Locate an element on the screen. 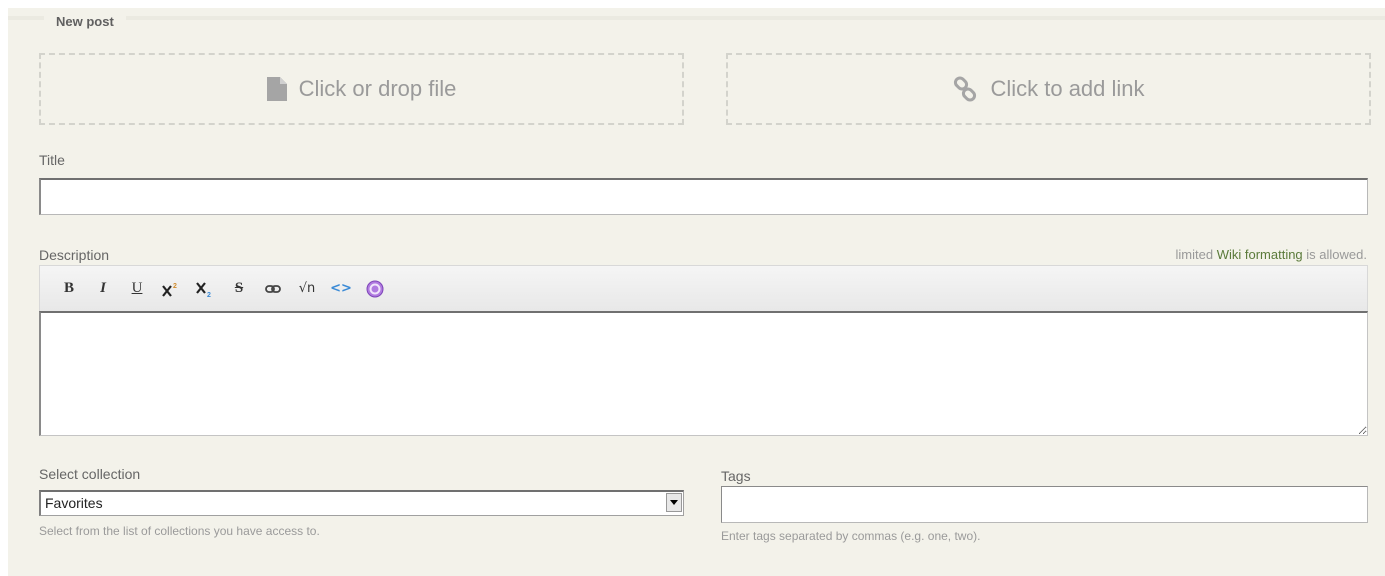 Image resolution: width=1385 pixels, height=576 pixels. collection-select: Favorites is located at coordinates (361, 503).